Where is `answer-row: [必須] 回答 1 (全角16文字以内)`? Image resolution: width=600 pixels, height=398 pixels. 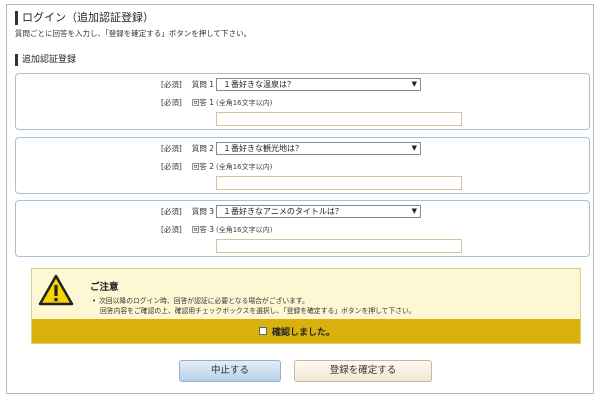
answer-row: [必須] 回答 1 (全角16文字以内) is located at coordinates (302, 103).